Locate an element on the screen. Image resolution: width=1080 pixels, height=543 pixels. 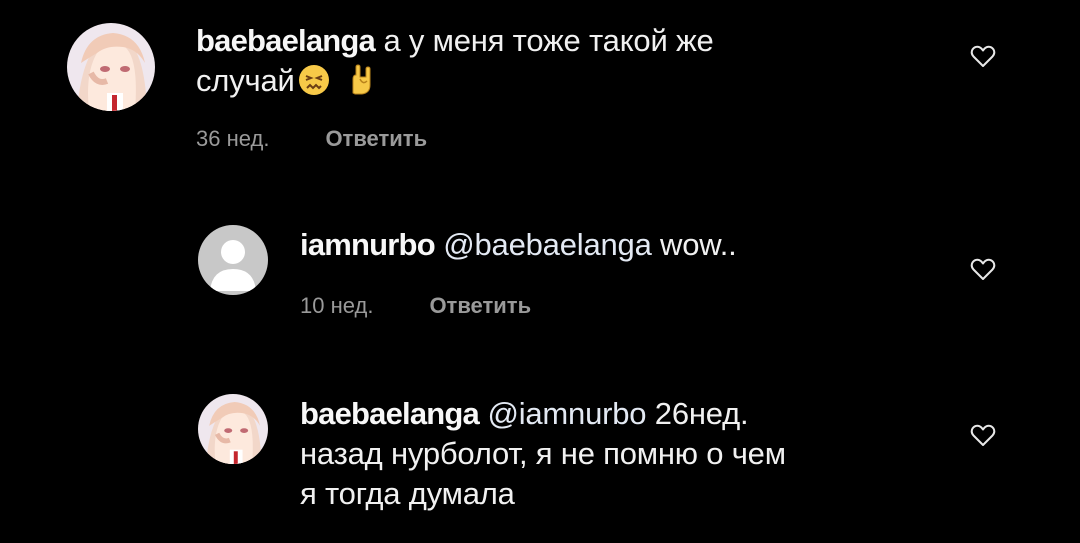
confounded-face-emoji-icon is located at coordinates (314, 80).